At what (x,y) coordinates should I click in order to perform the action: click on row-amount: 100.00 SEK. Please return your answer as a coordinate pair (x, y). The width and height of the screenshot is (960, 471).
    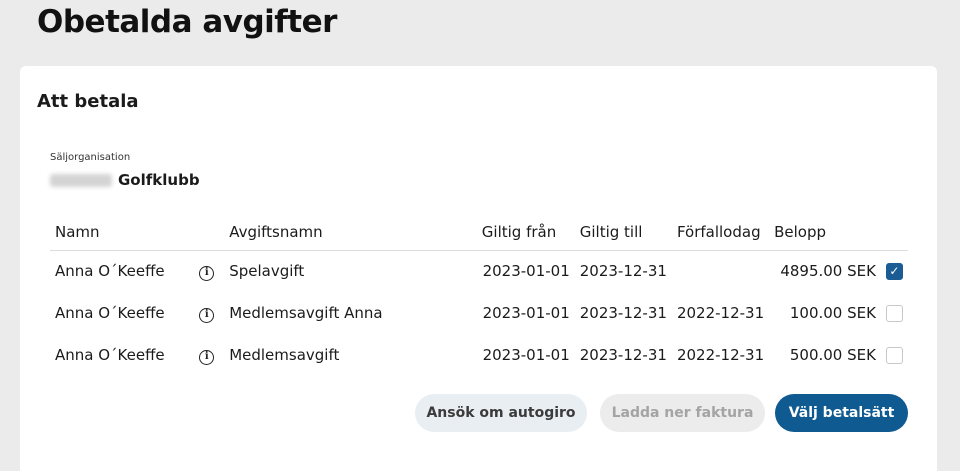
    Looking at the image, I should click on (832, 313).